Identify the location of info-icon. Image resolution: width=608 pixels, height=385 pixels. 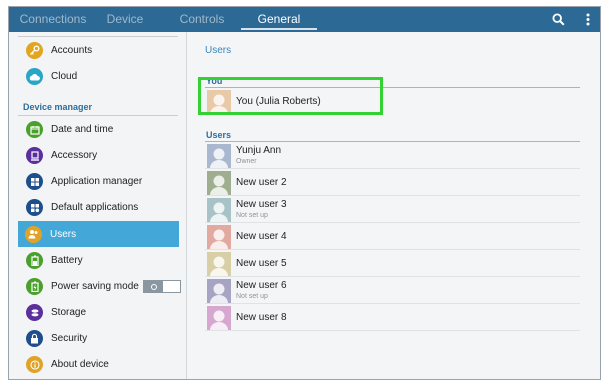
(34, 364).